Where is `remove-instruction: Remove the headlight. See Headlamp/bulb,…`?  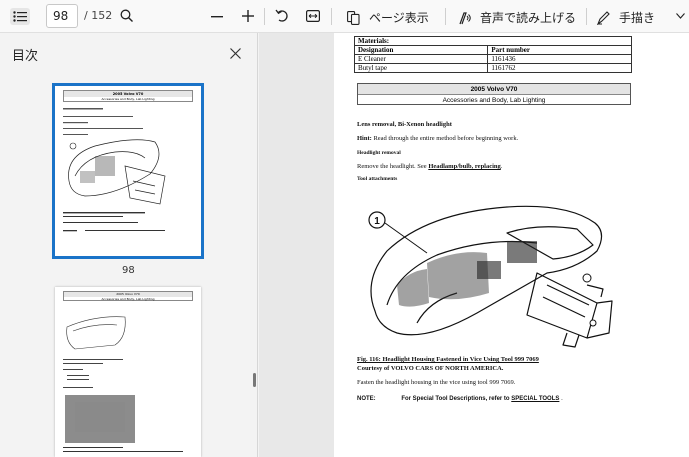
remove-instruction: Remove the headlight. See Headlamp/bulb,… is located at coordinates (429, 166).